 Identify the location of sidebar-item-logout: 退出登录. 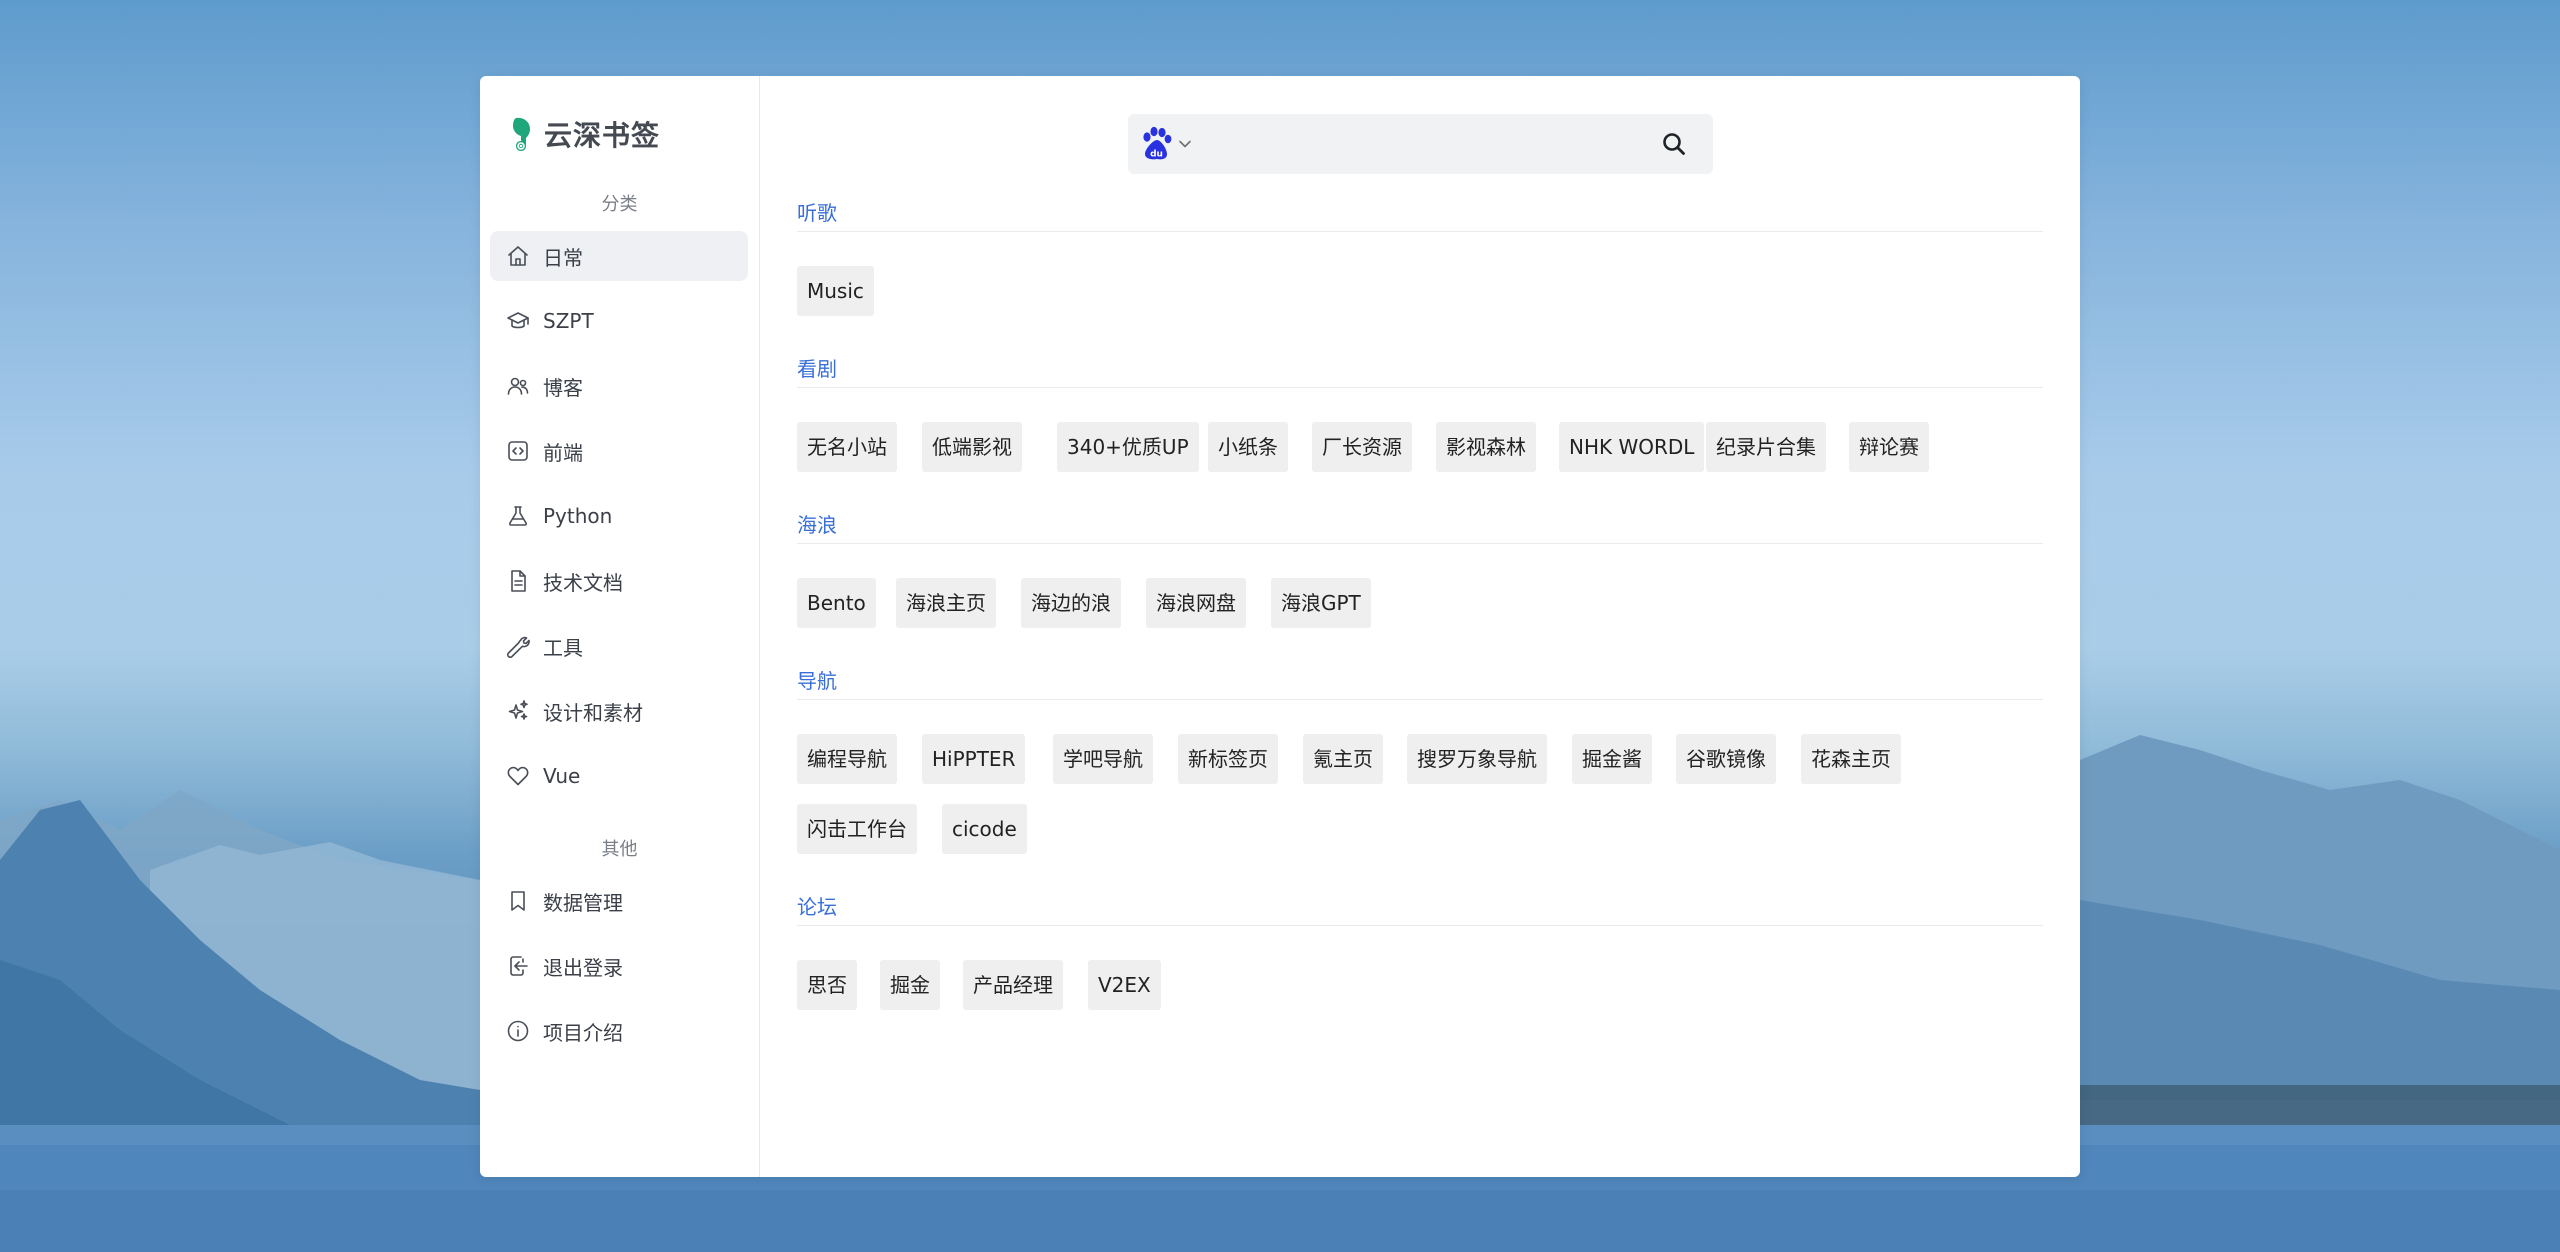
(619, 966).